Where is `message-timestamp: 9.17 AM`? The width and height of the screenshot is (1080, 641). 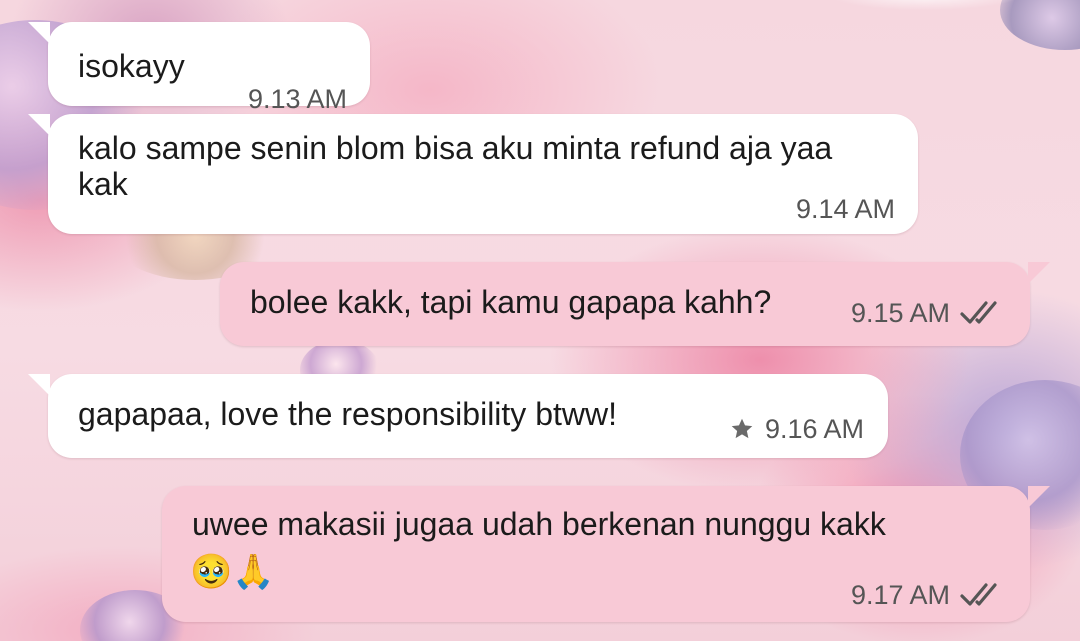 message-timestamp: 9.17 AM is located at coordinates (900, 595).